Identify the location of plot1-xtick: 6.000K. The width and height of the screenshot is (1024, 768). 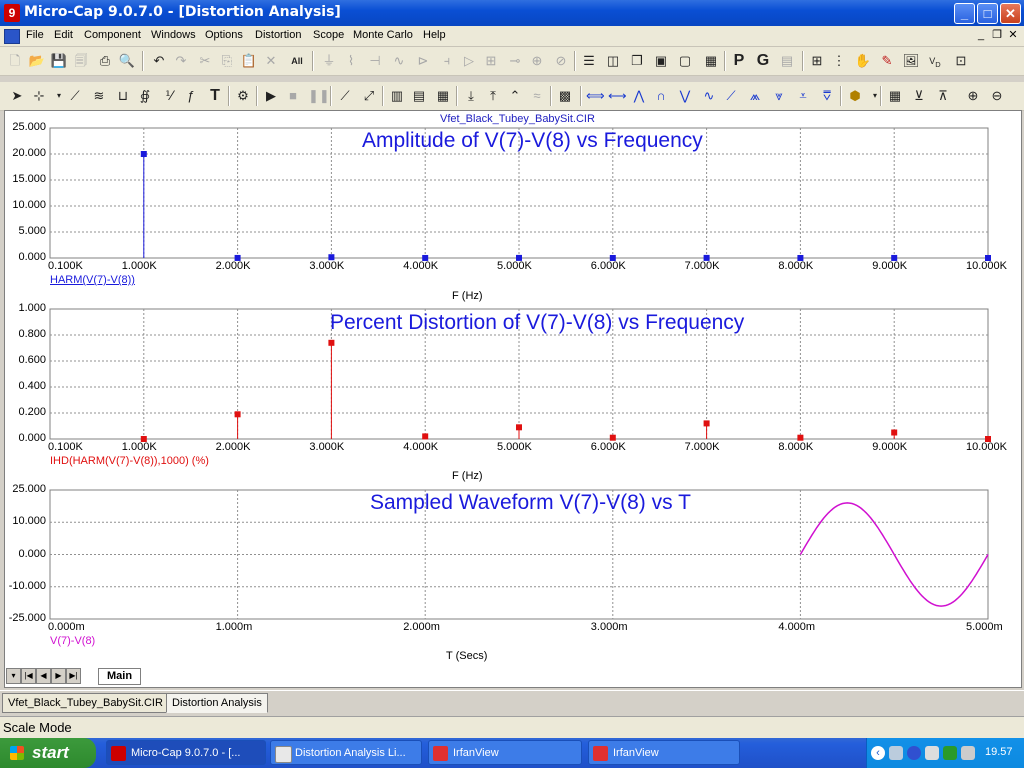
(608, 266).